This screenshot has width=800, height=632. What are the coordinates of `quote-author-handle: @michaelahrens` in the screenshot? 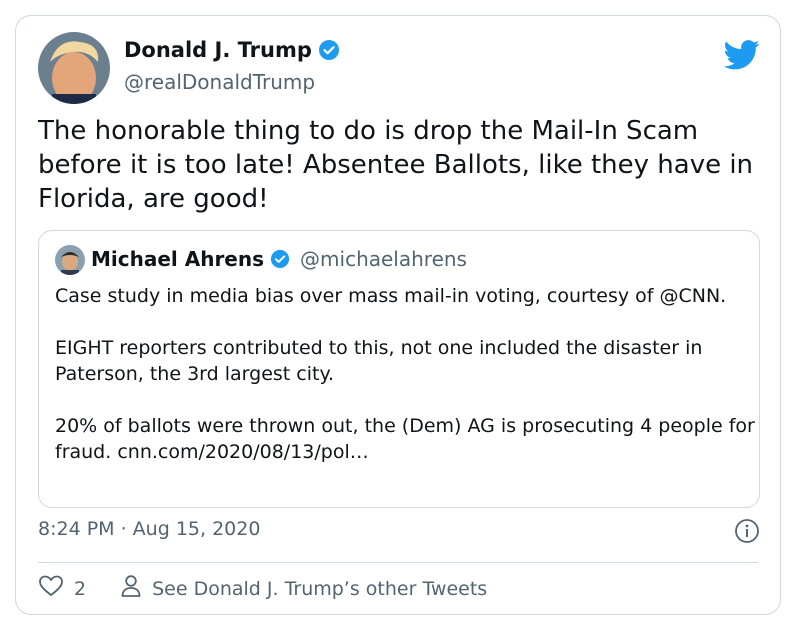 It's located at (383, 259).